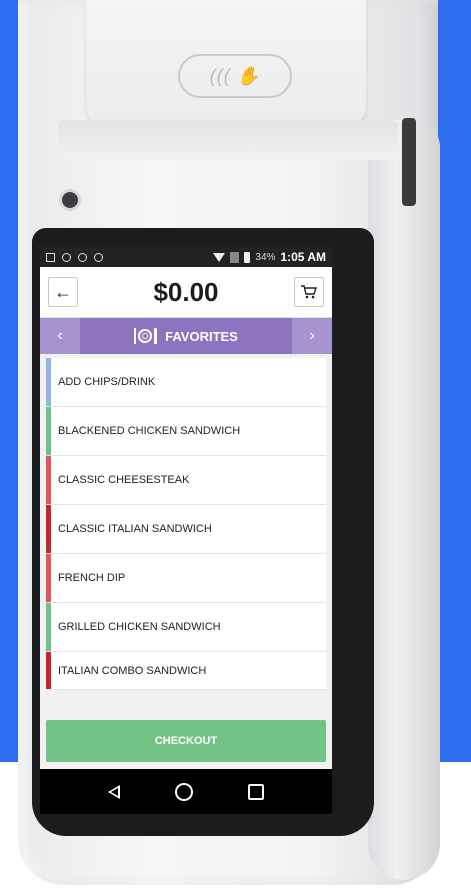 Image resolution: width=471 pixels, height=889 pixels. What do you see at coordinates (186, 382) in the screenshot?
I see `menu-item: ADD CHIPS/DRINK` at bounding box center [186, 382].